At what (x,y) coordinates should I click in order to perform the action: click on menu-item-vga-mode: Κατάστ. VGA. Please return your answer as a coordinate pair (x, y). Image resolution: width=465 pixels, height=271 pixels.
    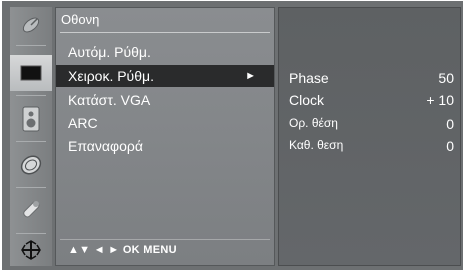
    Looking at the image, I should click on (165, 100).